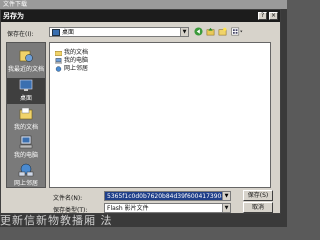  What do you see at coordinates (258, 195) in the screenshot?
I see `save-button: 保存(S)` at bounding box center [258, 195].